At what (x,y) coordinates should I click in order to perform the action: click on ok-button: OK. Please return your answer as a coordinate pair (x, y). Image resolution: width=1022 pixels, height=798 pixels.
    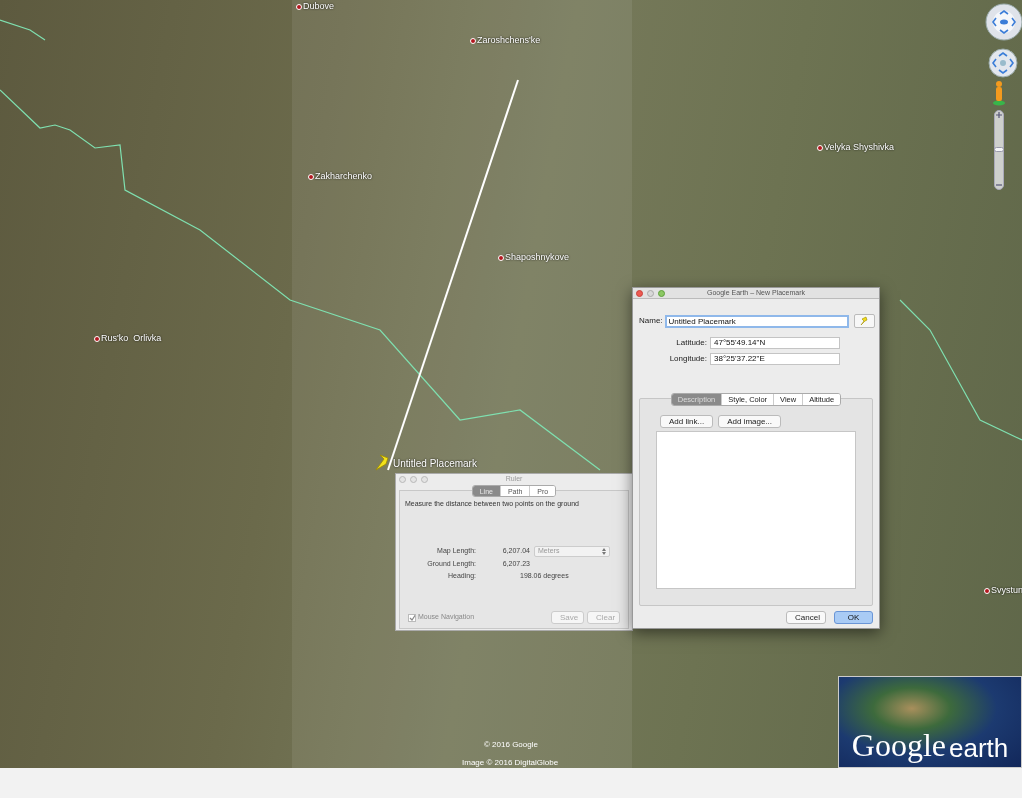
    Looking at the image, I should click on (853, 617).